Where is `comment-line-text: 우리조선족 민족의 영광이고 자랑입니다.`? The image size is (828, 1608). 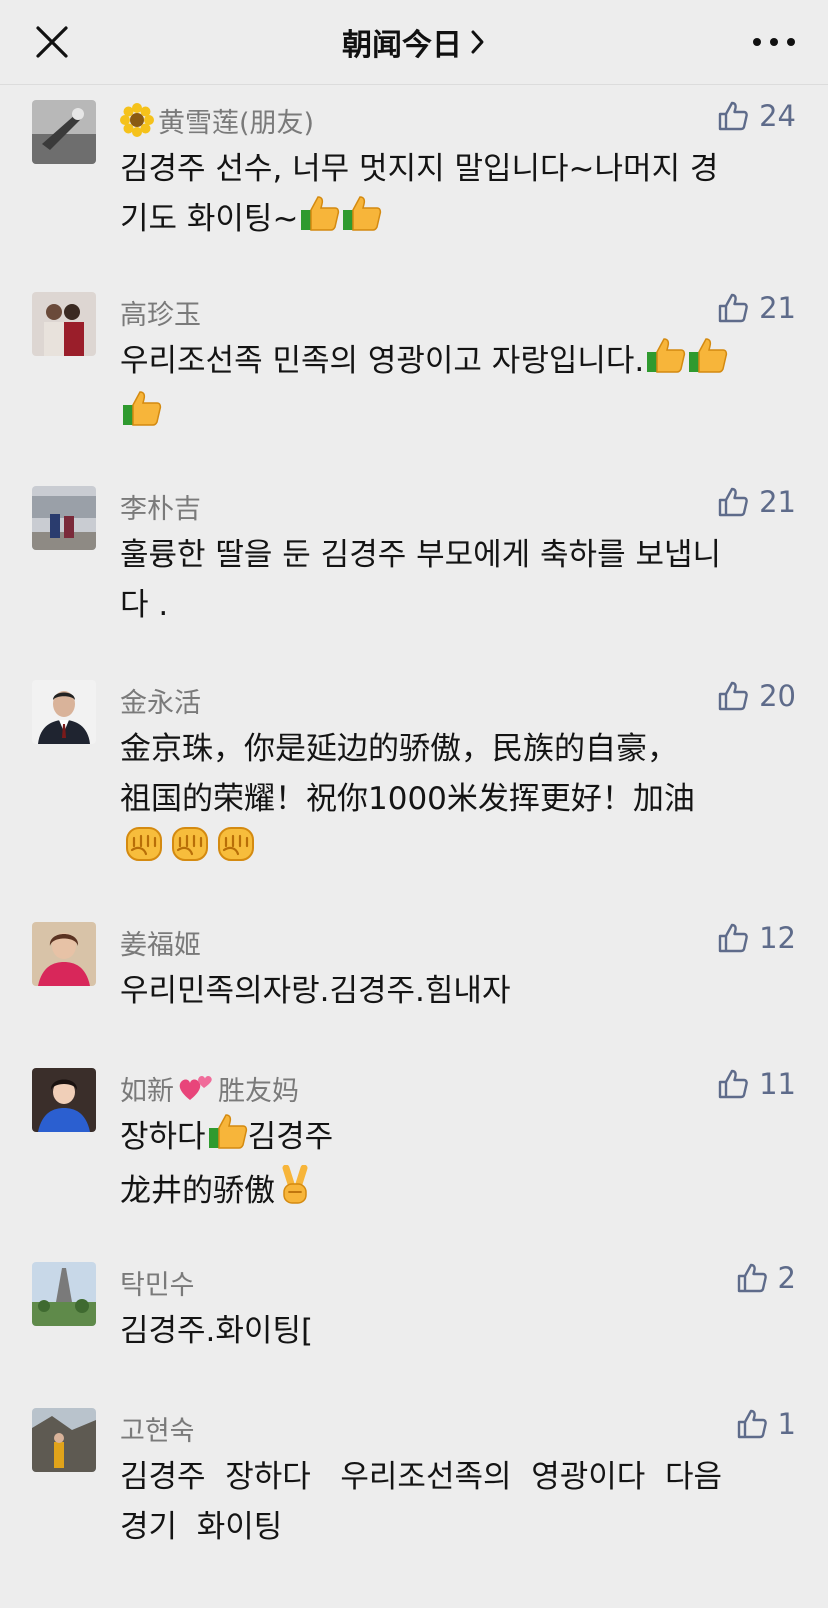
comment-line-text: 우리조선족 민족의 영광이고 자랑입니다. is located at coordinates (382, 361).